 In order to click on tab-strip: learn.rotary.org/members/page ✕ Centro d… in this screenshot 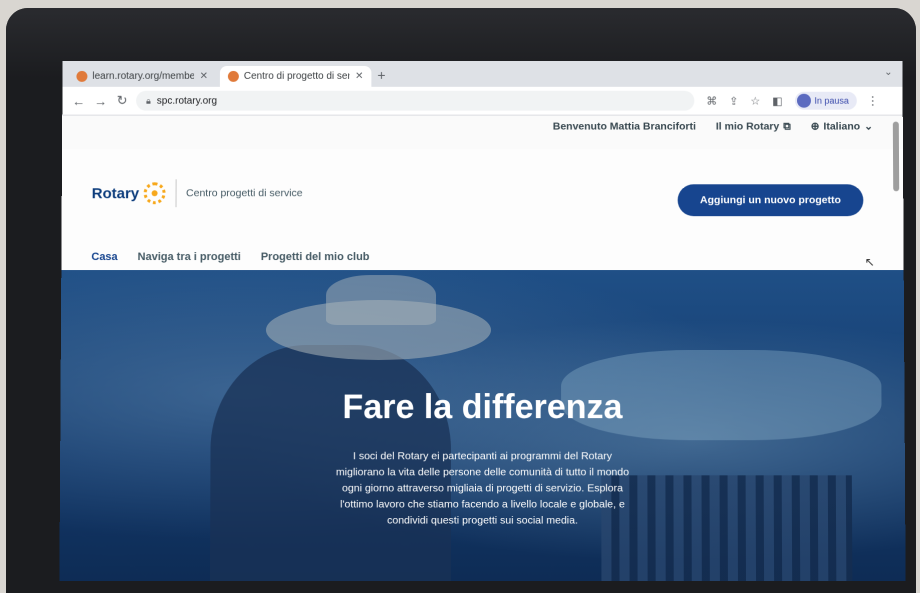, I will do `click(482, 74)`.